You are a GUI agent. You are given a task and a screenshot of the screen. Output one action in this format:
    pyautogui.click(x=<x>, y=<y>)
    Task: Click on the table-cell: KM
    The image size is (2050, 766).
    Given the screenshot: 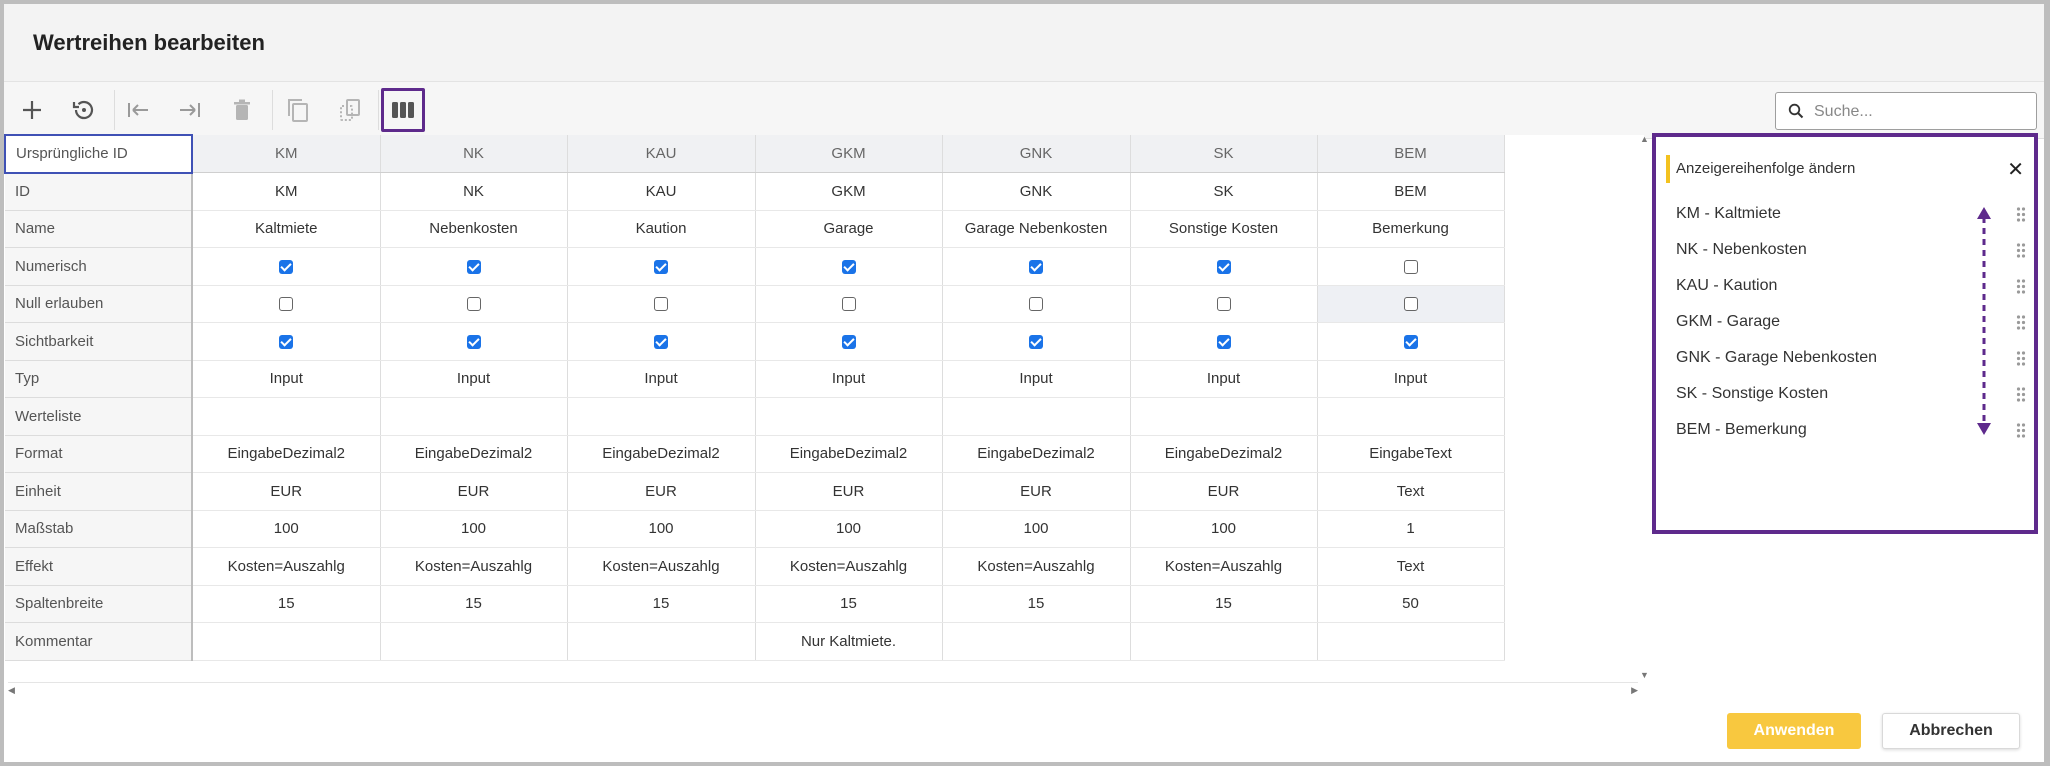 What is the action you would take?
    pyautogui.click(x=286, y=191)
    